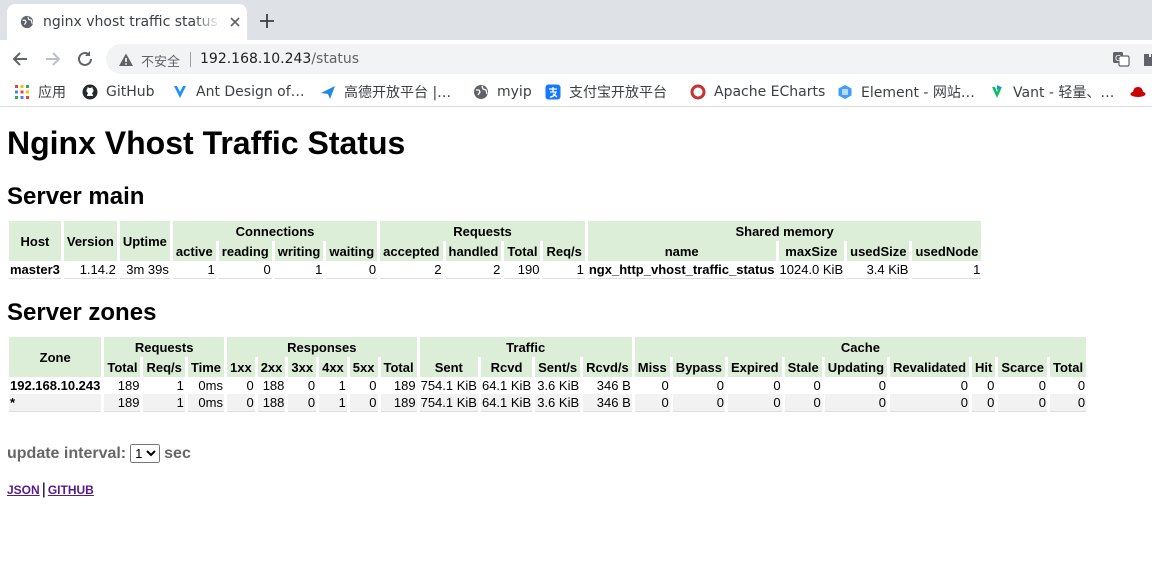  What do you see at coordinates (698, 92) in the screenshot?
I see `echarts-icon` at bounding box center [698, 92].